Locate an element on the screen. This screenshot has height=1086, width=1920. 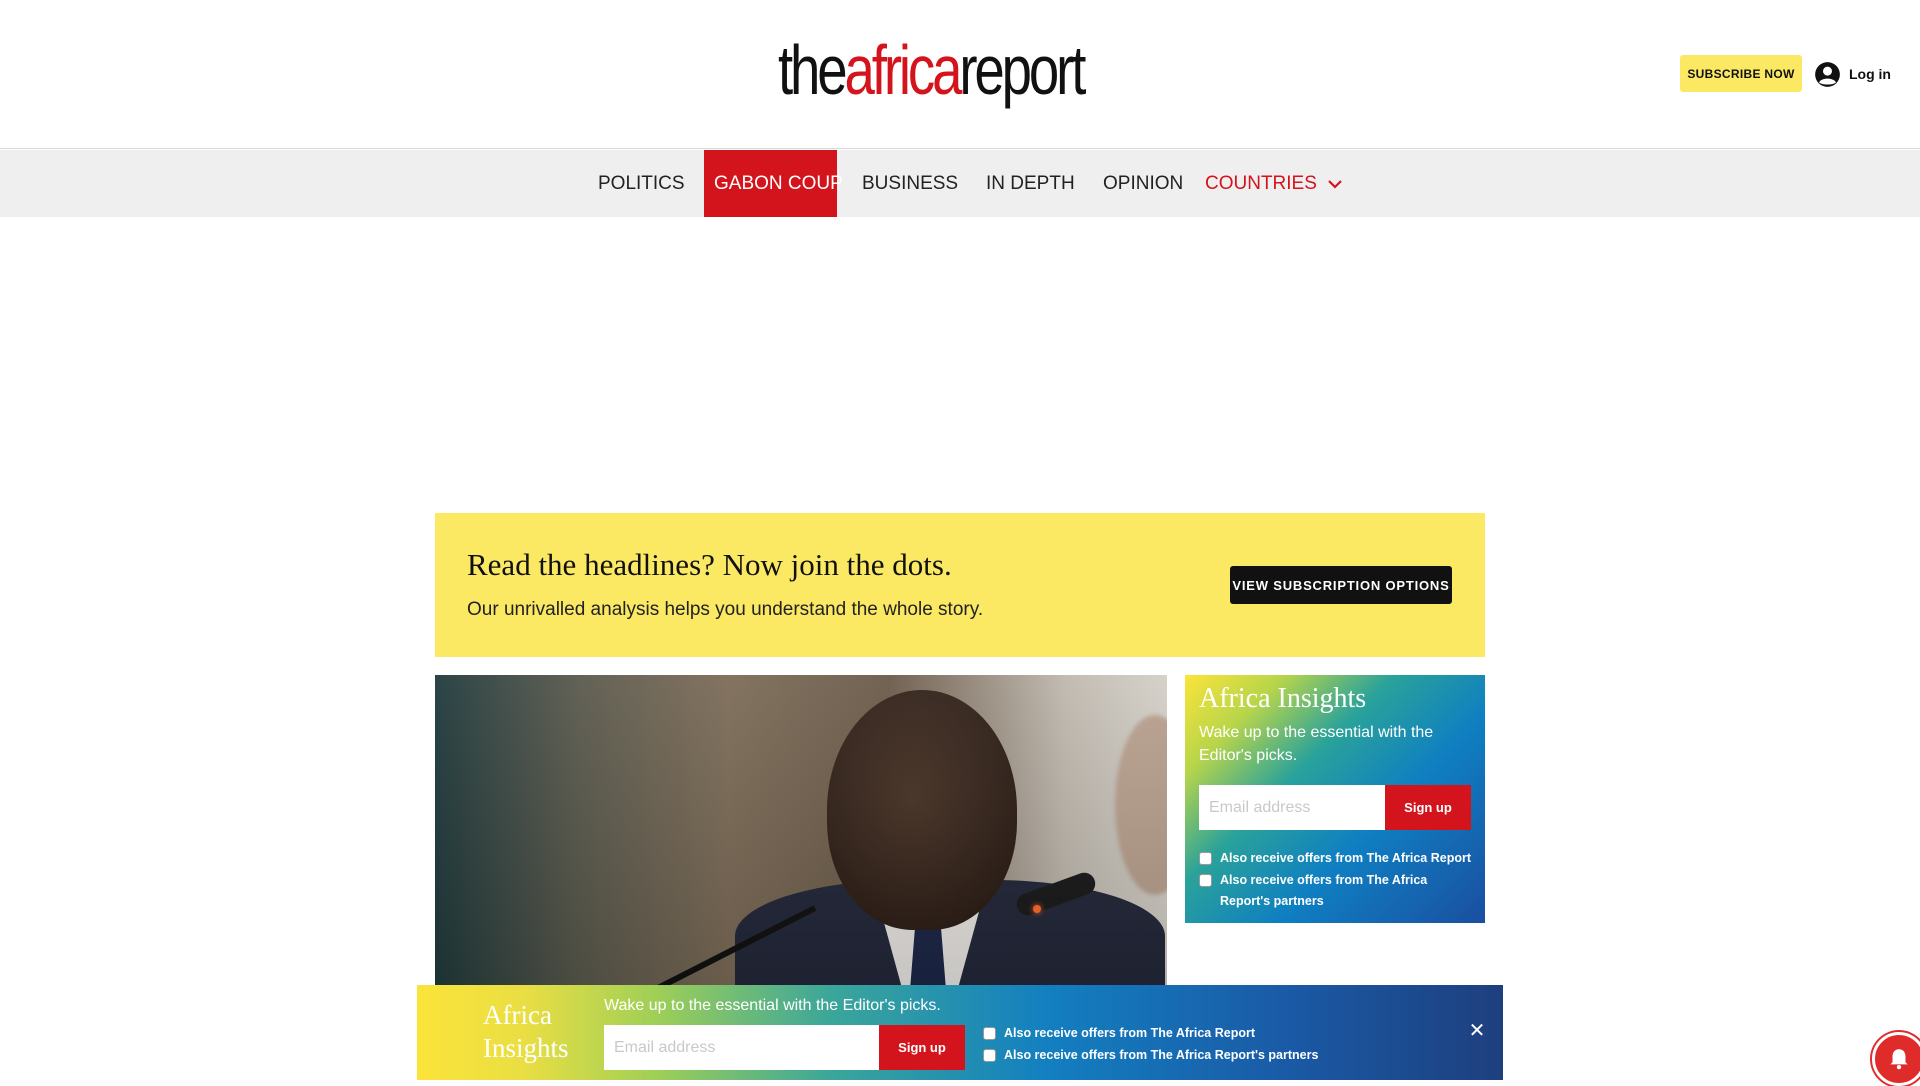
hero-image-shade is located at coordinates (801, 830).